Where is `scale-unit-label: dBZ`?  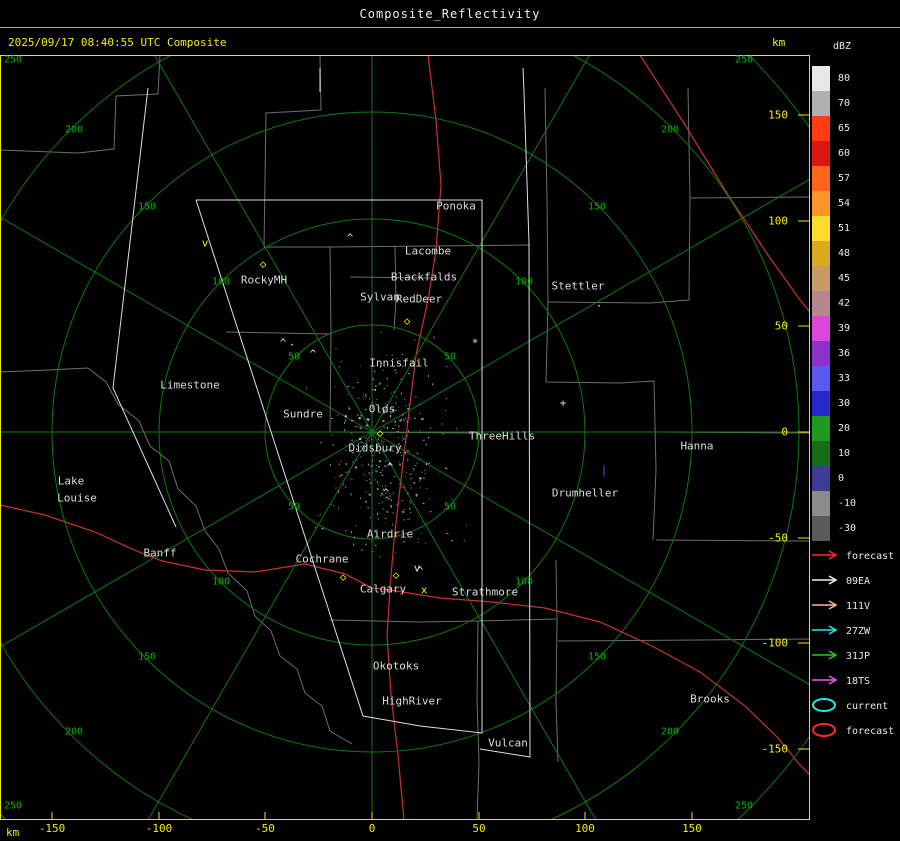 scale-unit-label: dBZ is located at coordinates (842, 46).